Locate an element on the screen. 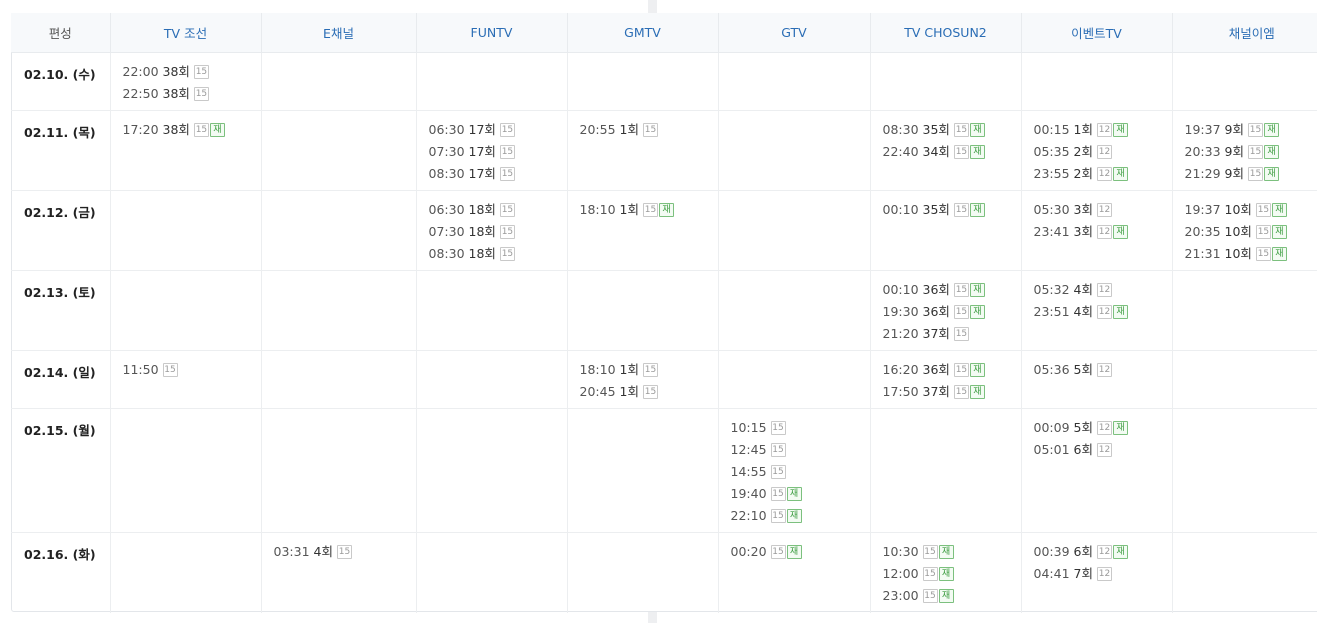 The width and height of the screenshot is (1317, 623). schedule-cell: 03:31 4회 15 is located at coordinates (338, 572).